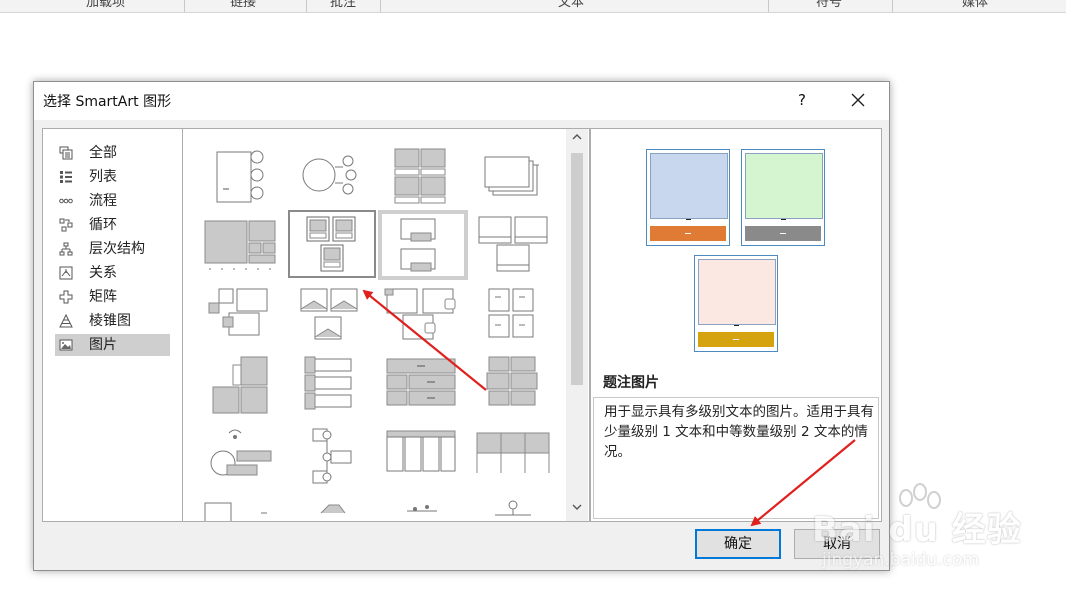  What do you see at coordinates (829, 5) in the screenshot?
I see `ribbon-group-symbols: 符号` at bounding box center [829, 5].